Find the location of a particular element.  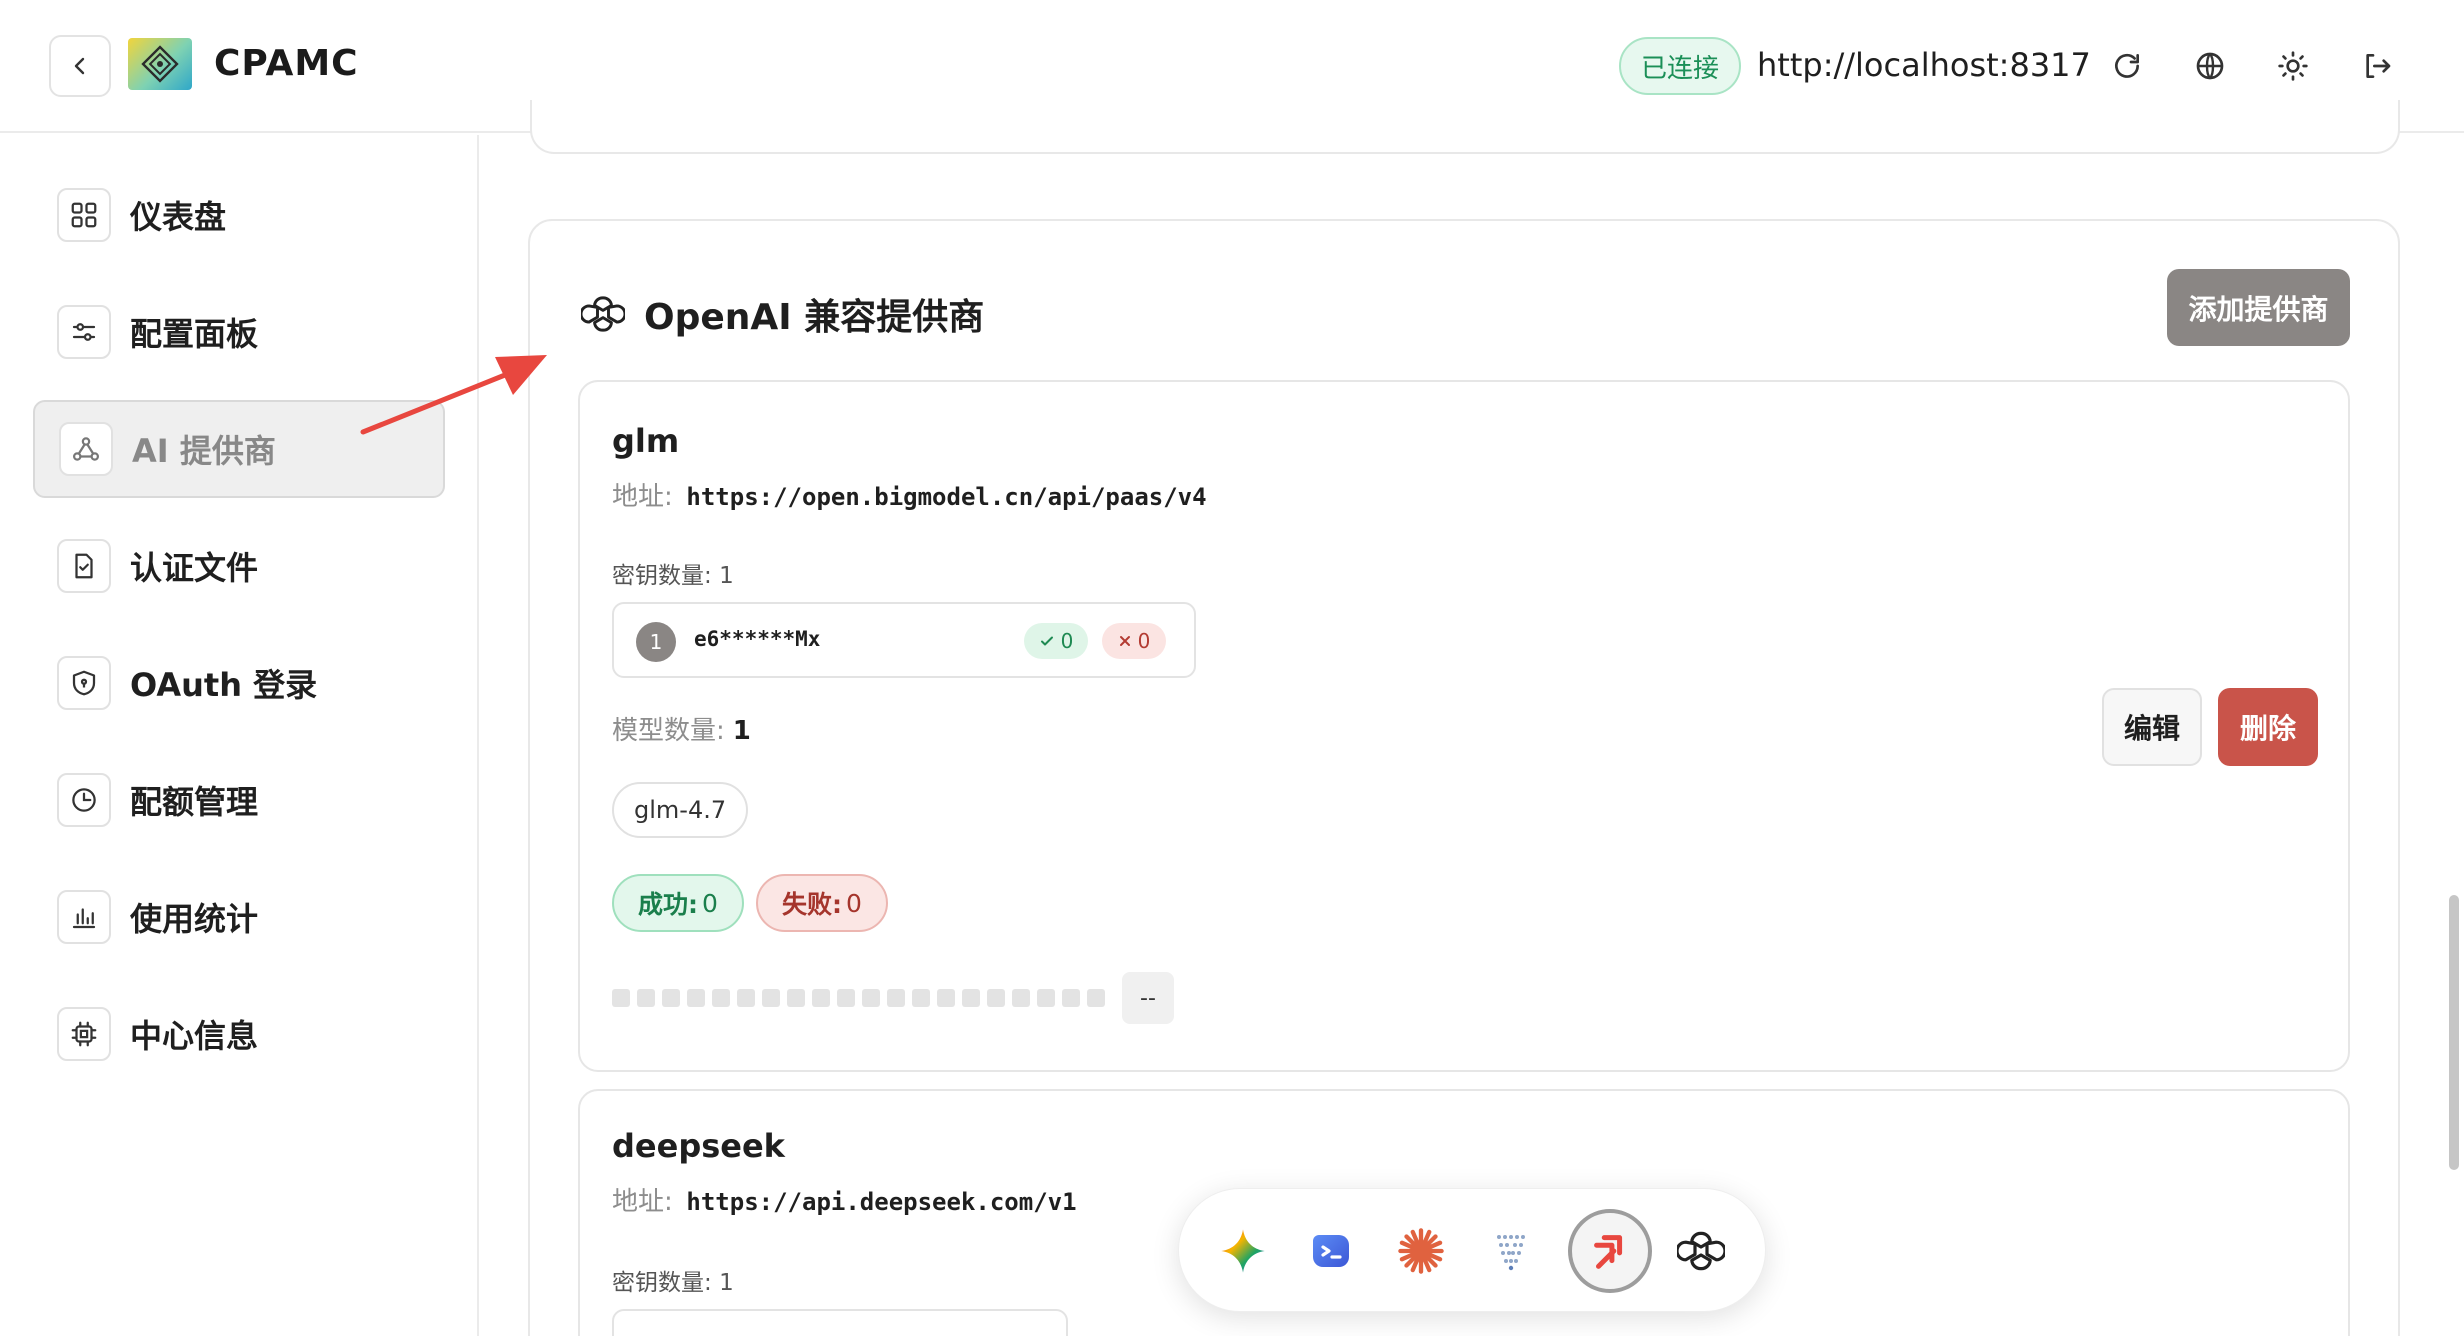

refresh-button is located at coordinates (2127, 66).